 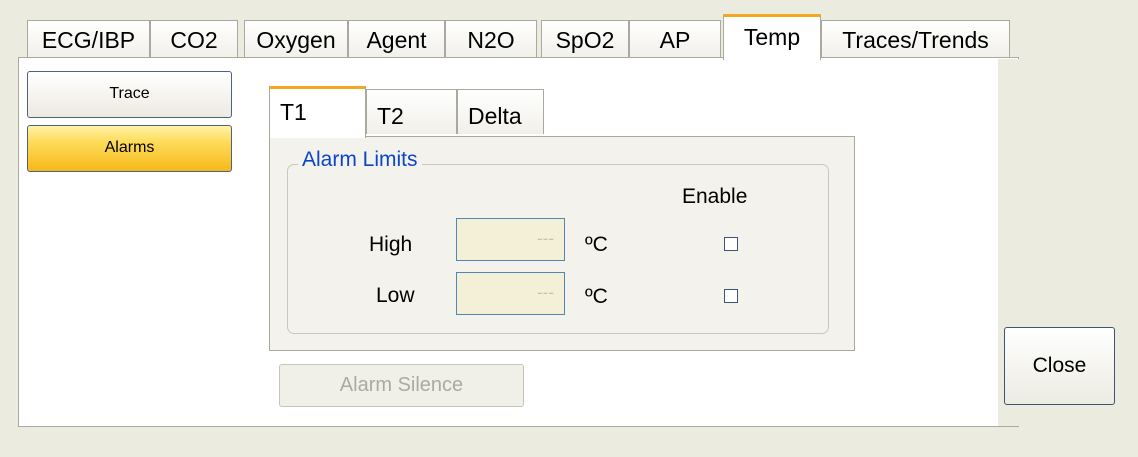 What do you see at coordinates (317, 112) in the screenshot?
I see `tab-t1: T1` at bounding box center [317, 112].